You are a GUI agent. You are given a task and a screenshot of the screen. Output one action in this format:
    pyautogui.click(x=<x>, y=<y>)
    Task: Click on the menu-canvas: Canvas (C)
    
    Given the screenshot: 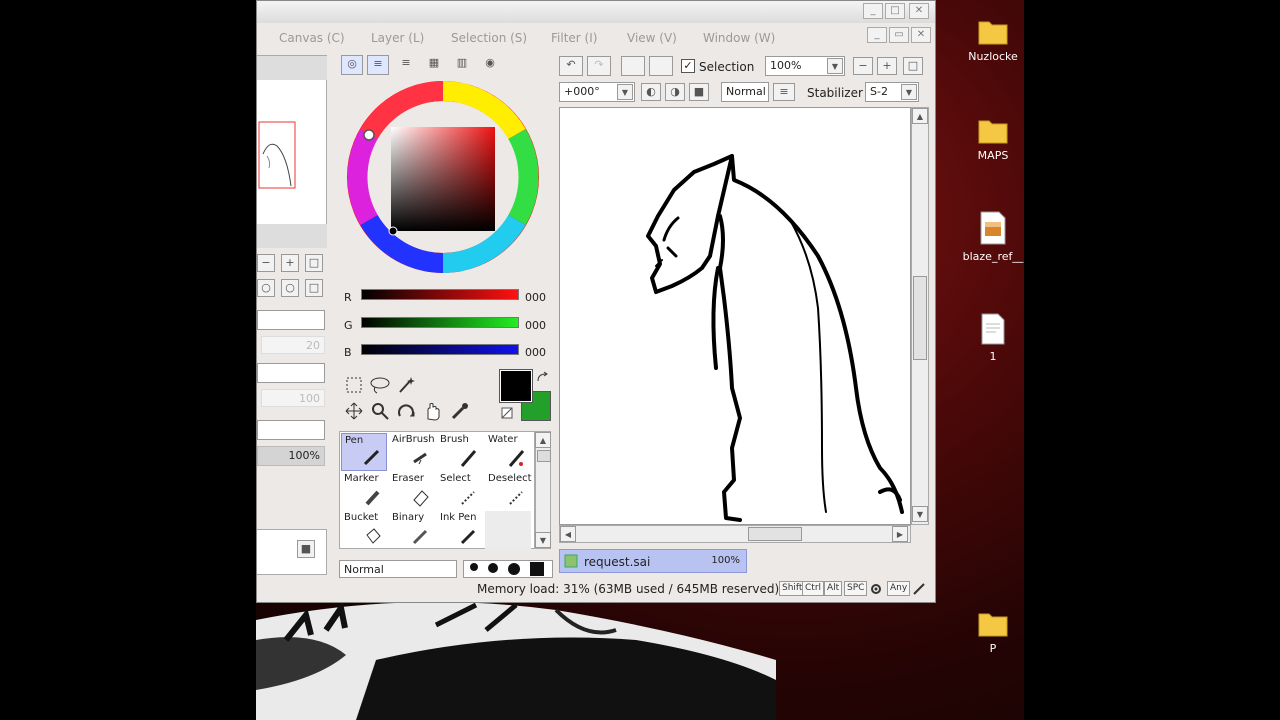 What is the action you would take?
    pyautogui.click(x=312, y=38)
    